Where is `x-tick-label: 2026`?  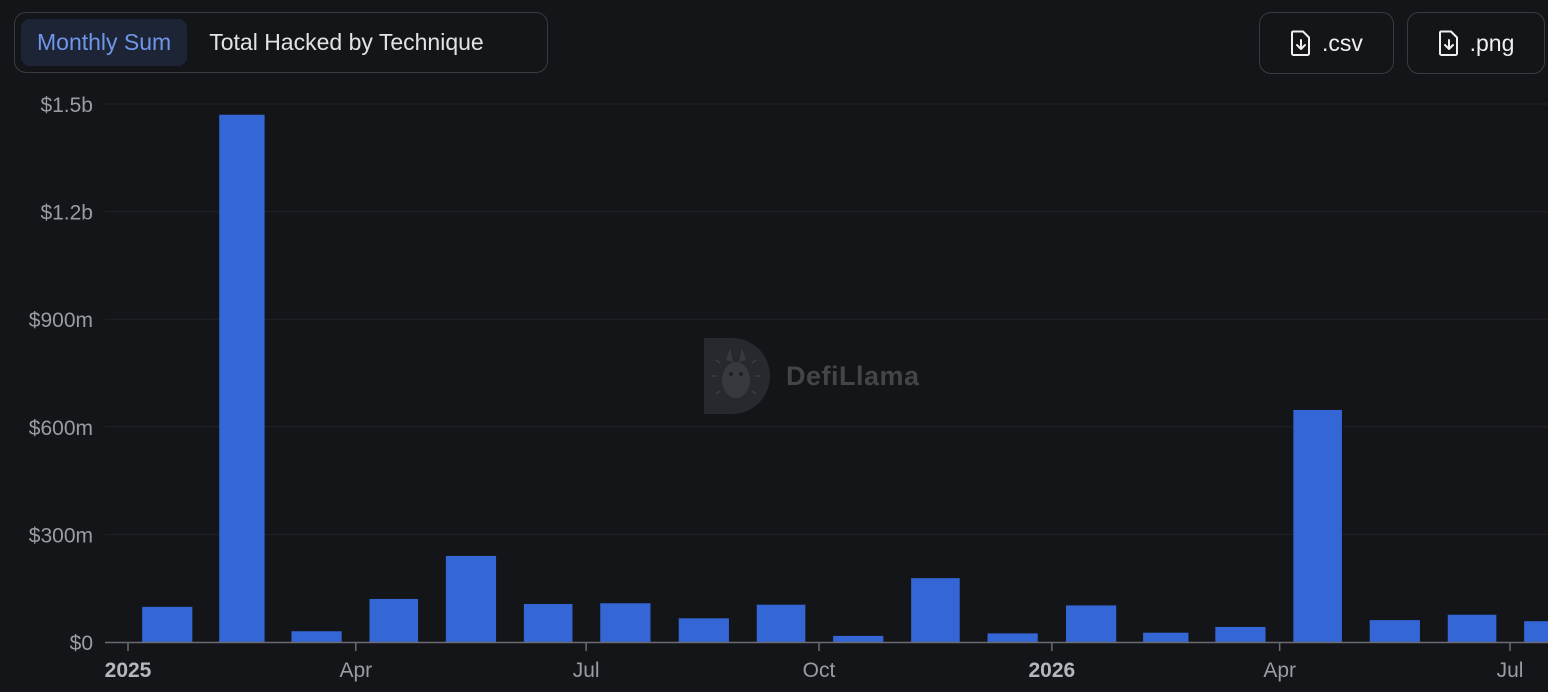 x-tick-label: 2026 is located at coordinates (1052, 670).